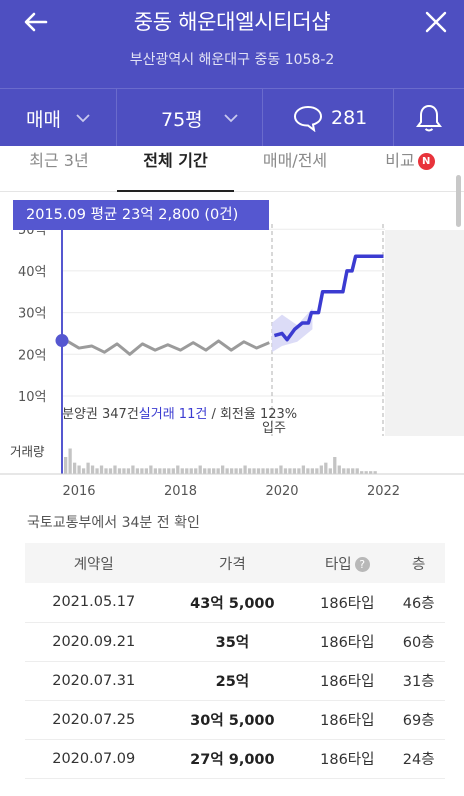 The width and height of the screenshot is (464, 796). What do you see at coordinates (141, 215) in the screenshot?
I see `chart-tooltip: 2015.09 평균 23억 2,800 (0건)` at bounding box center [141, 215].